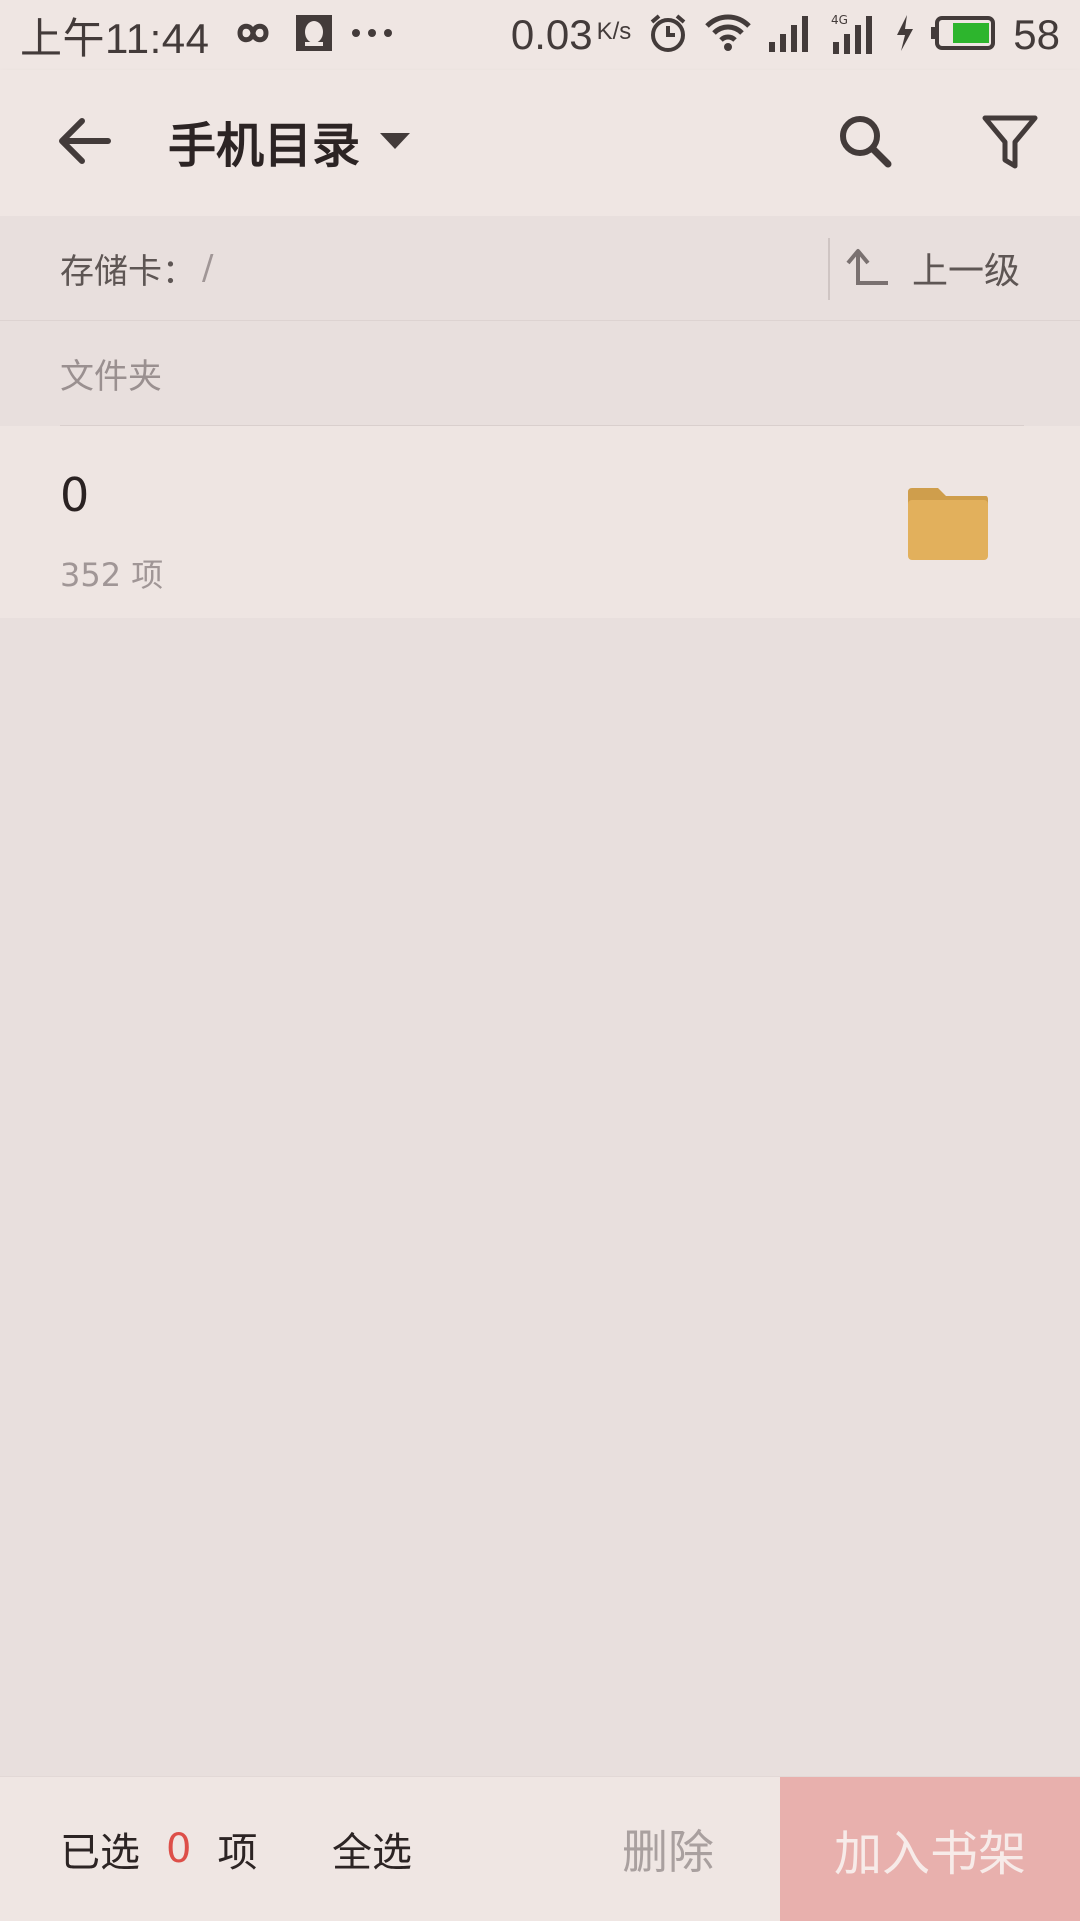 This screenshot has height=1921, width=1080. I want to click on up-level-button: 上一级, so click(933, 268).